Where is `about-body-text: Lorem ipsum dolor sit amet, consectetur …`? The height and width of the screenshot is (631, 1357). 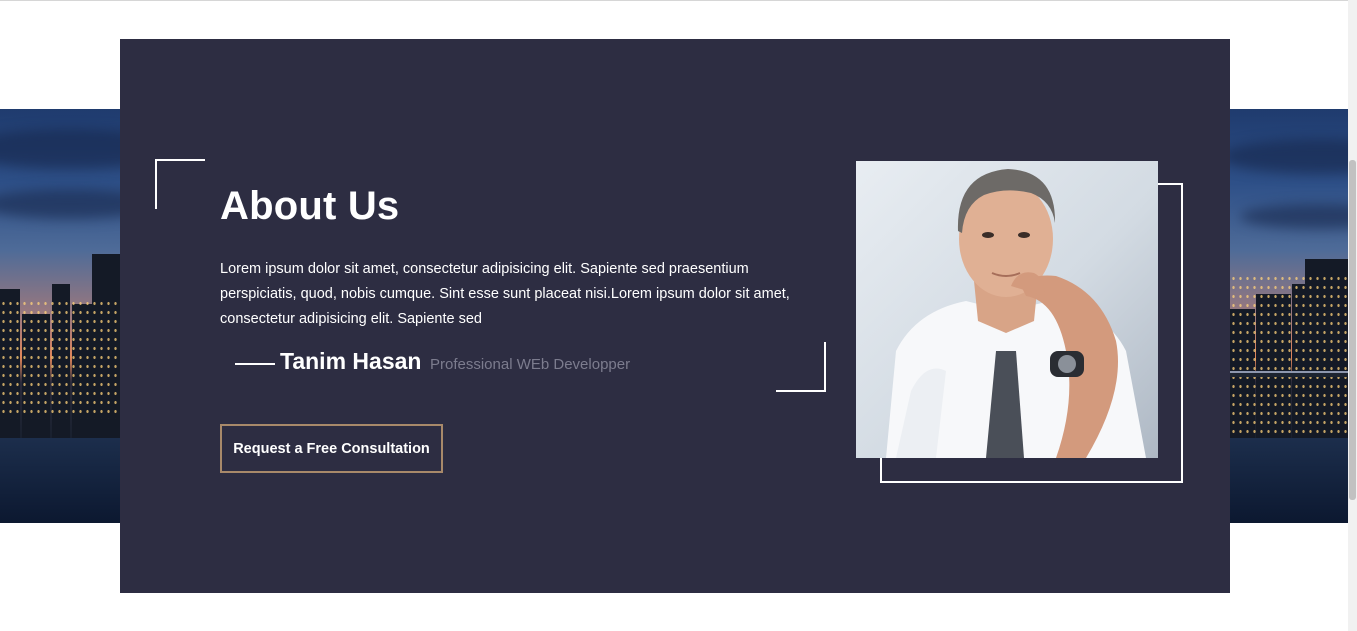 about-body-text: Lorem ipsum dolor sit amet, consectetur … is located at coordinates (505, 294).